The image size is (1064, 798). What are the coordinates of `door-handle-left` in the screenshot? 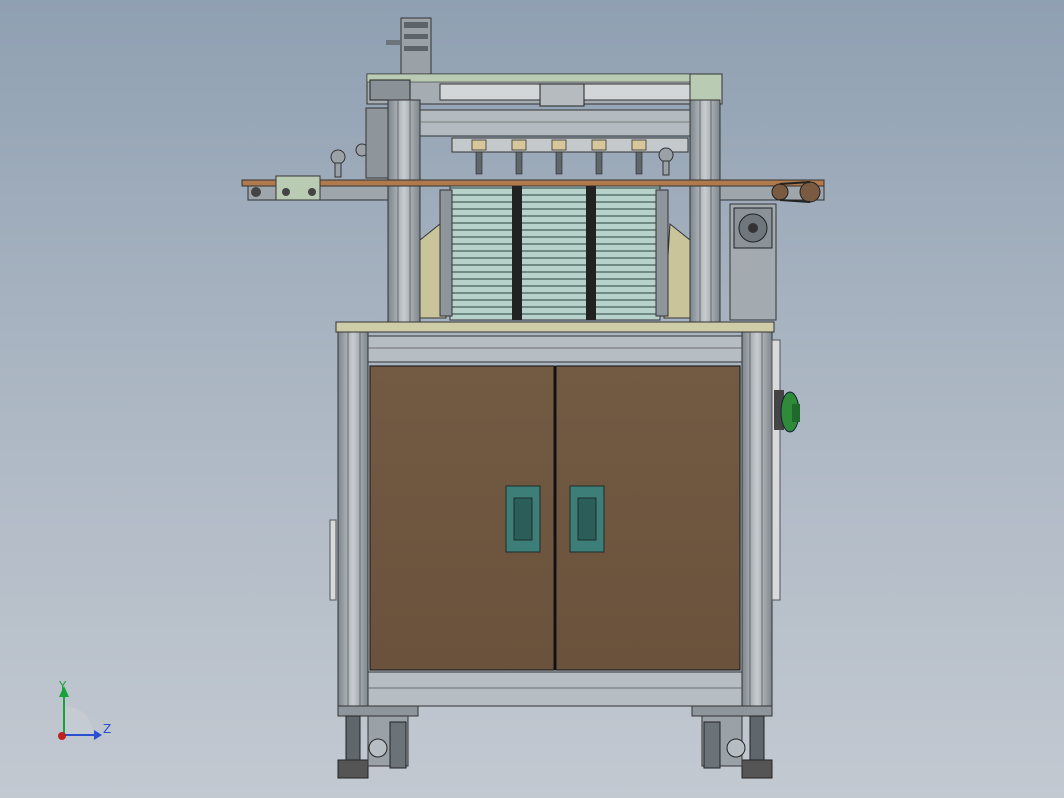 It's located at (523, 519).